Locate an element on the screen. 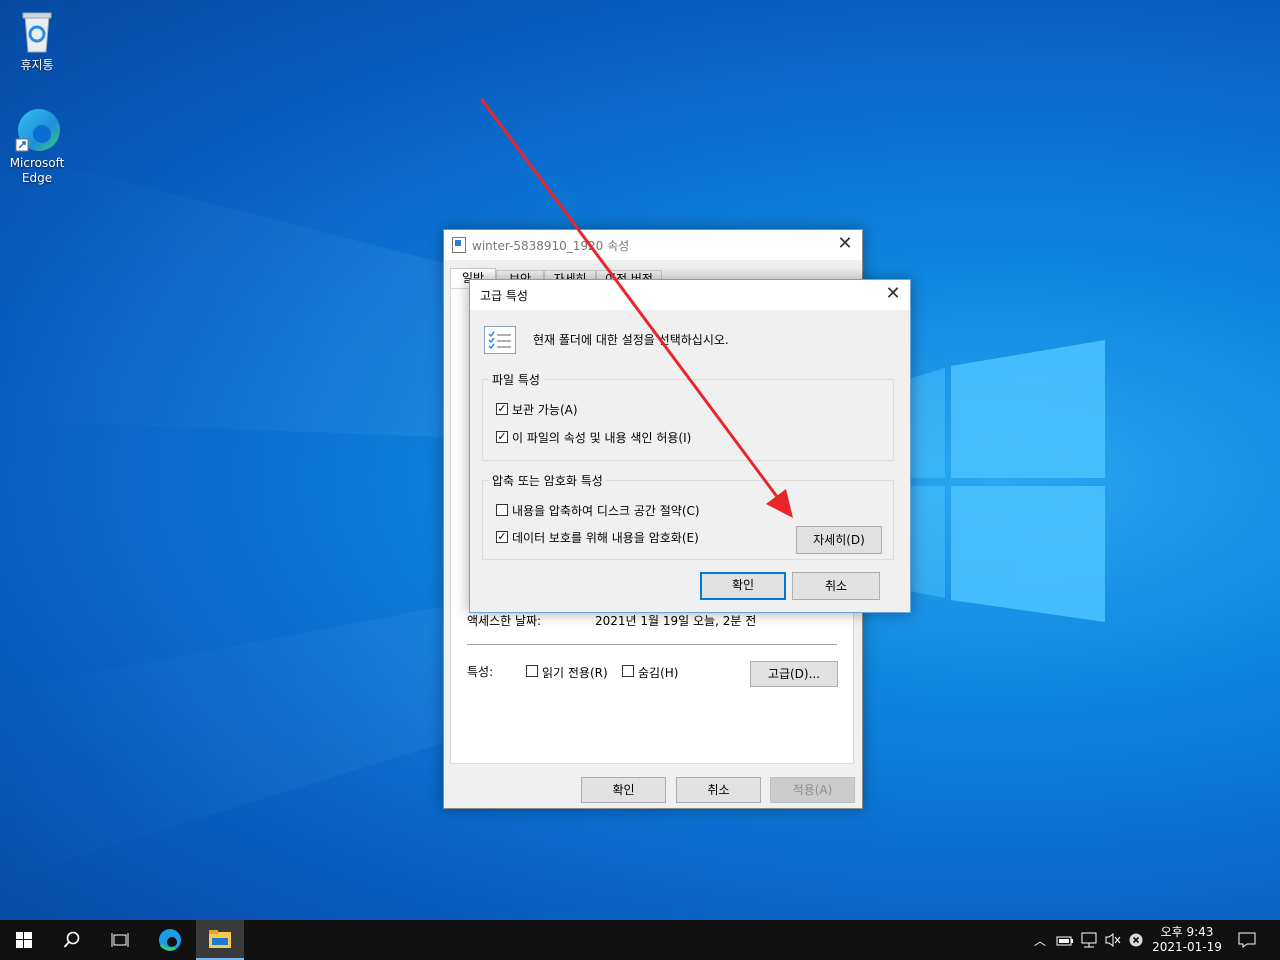 This screenshot has height=960, width=1280. accessed-label: 액세스한 날짜: is located at coordinates (504, 621).